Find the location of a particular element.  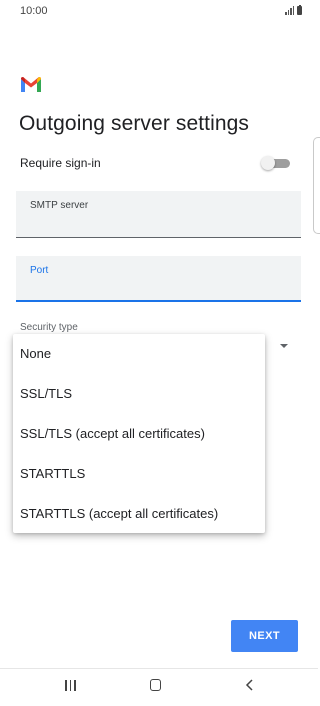

home-icon is located at coordinates (155, 685).